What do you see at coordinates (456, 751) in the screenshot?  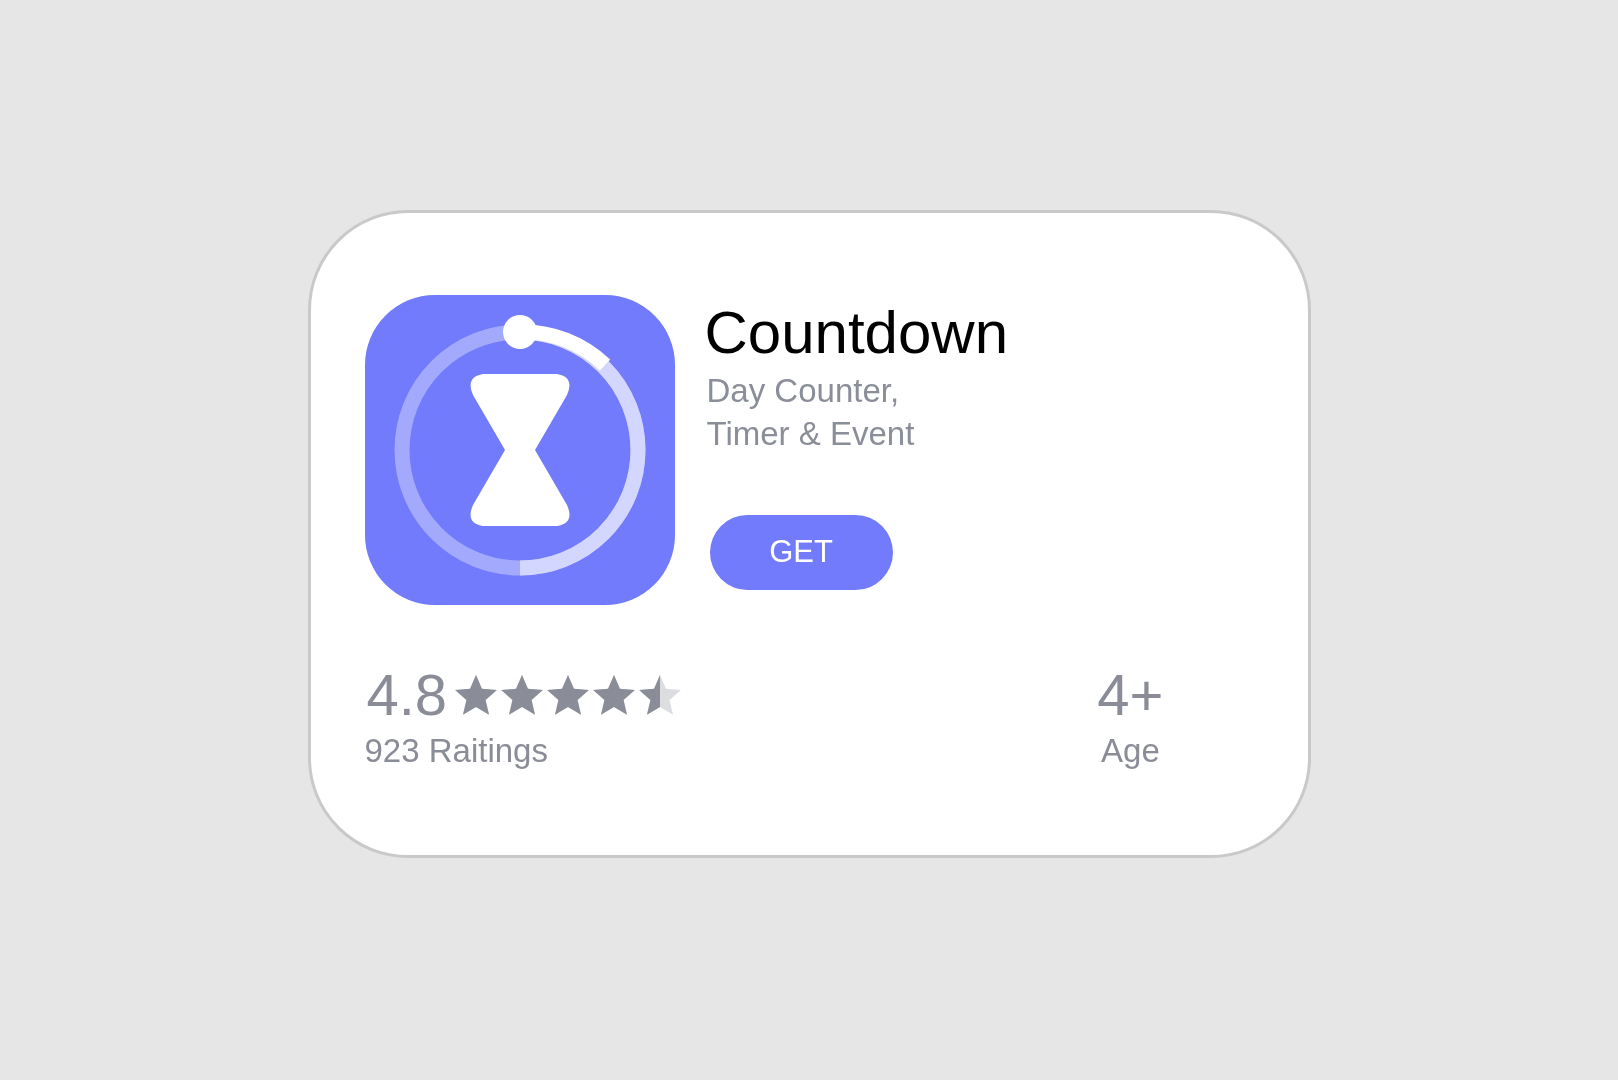 I see `ratings-count: 923 Raitings` at bounding box center [456, 751].